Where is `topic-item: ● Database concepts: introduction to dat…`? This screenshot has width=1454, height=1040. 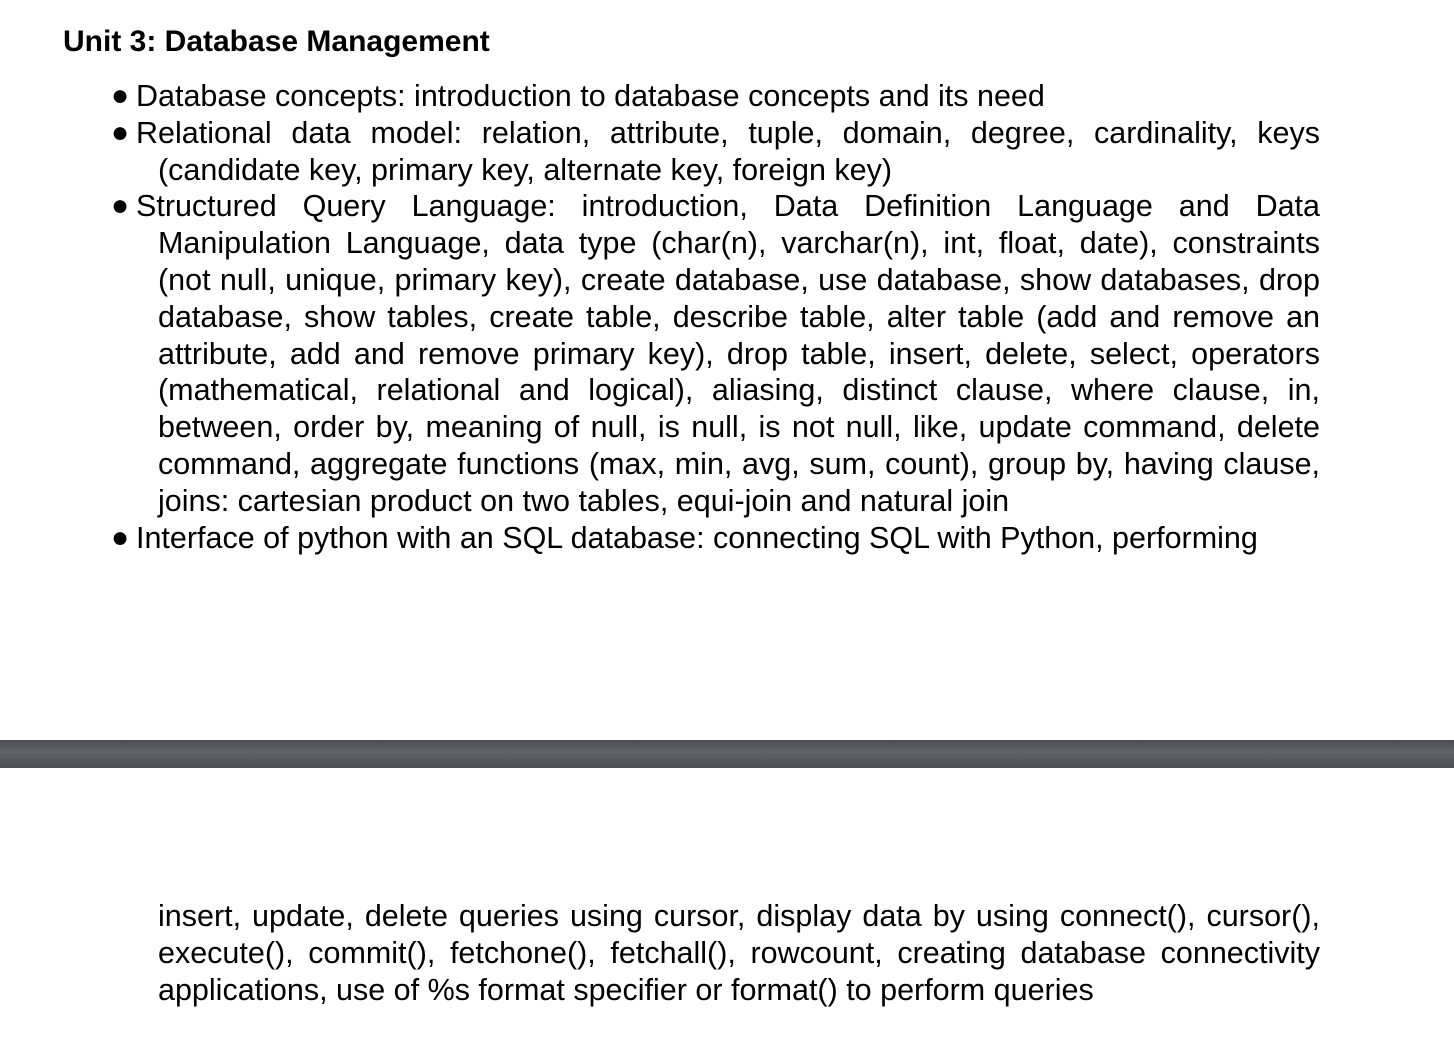
topic-item: ● Database concepts: introduction to dat… is located at coordinates (660, 96).